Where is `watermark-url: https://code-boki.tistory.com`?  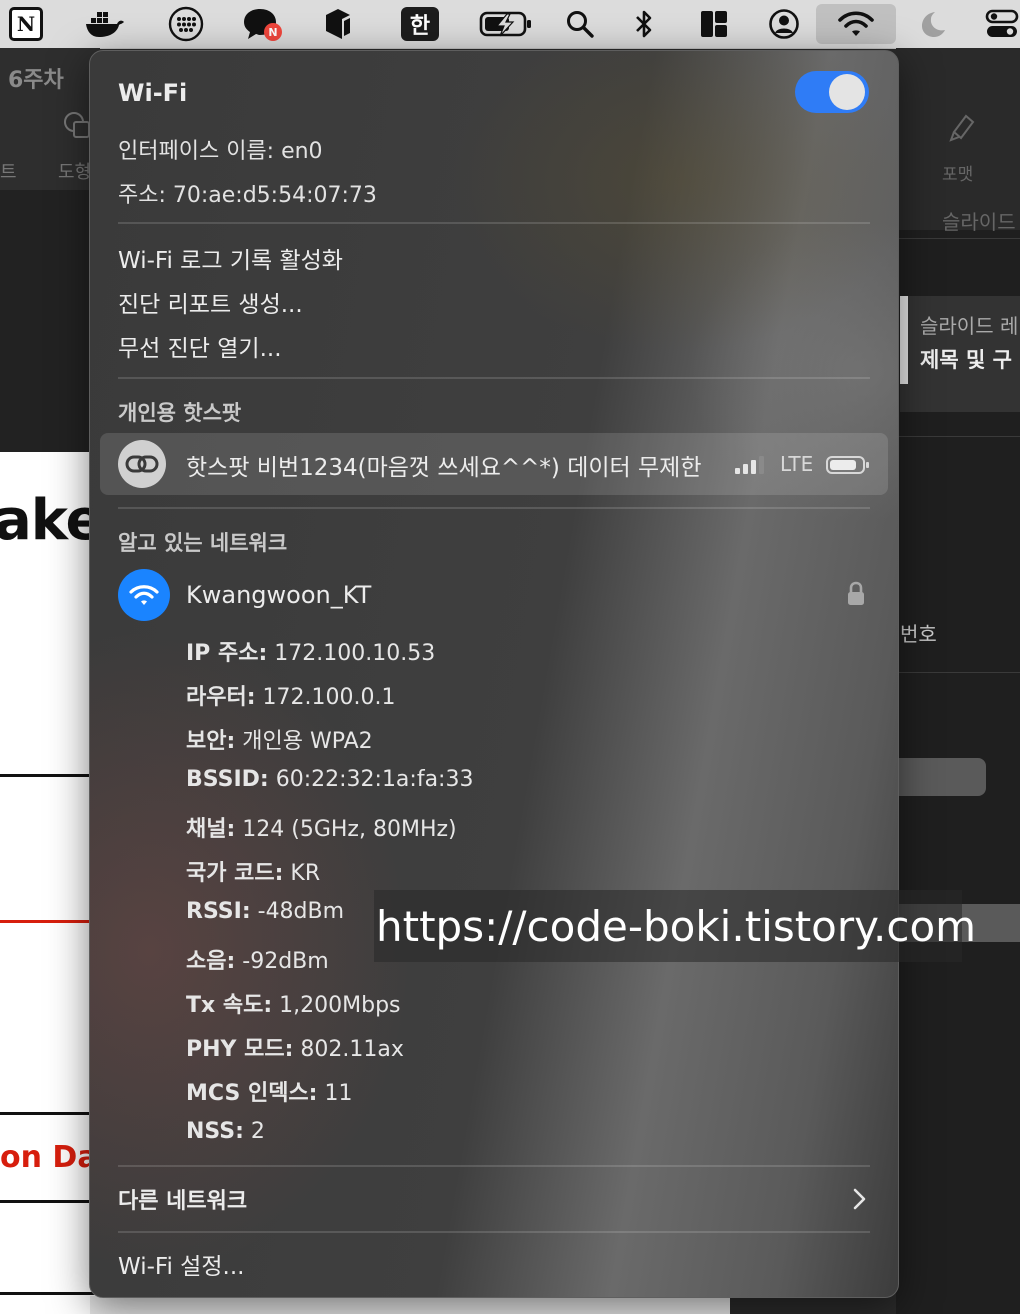
watermark-url: https://code-boki.tistory.com is located at coordinates (675, 926).